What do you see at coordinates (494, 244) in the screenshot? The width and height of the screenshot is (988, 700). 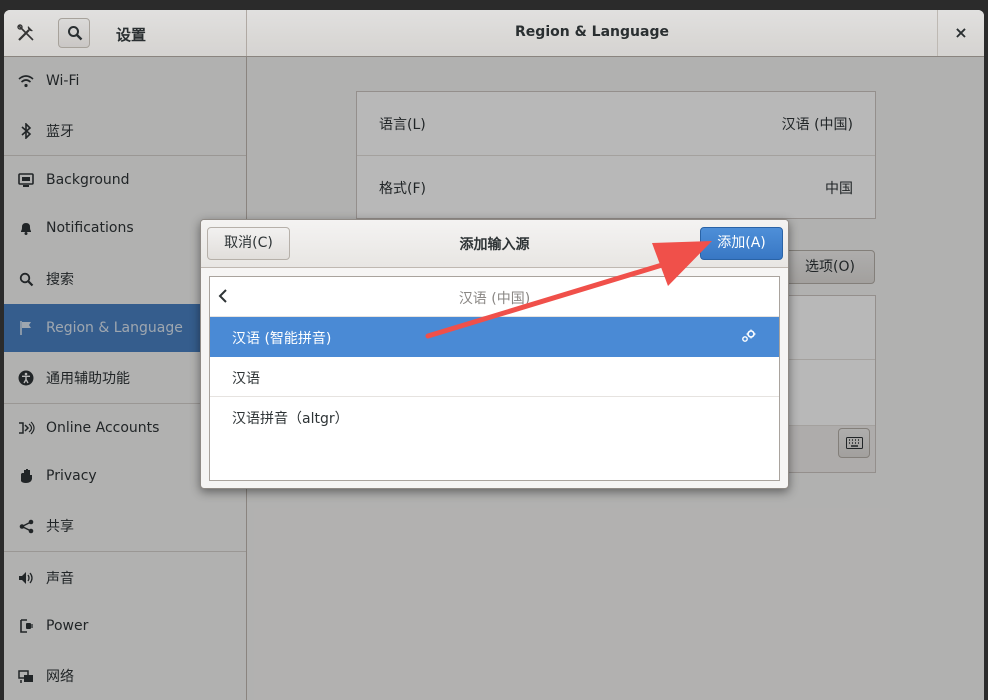 I see `dialog-header: 添加输入源 取消(C) 添加(A)` at bounding box center [494, 244].